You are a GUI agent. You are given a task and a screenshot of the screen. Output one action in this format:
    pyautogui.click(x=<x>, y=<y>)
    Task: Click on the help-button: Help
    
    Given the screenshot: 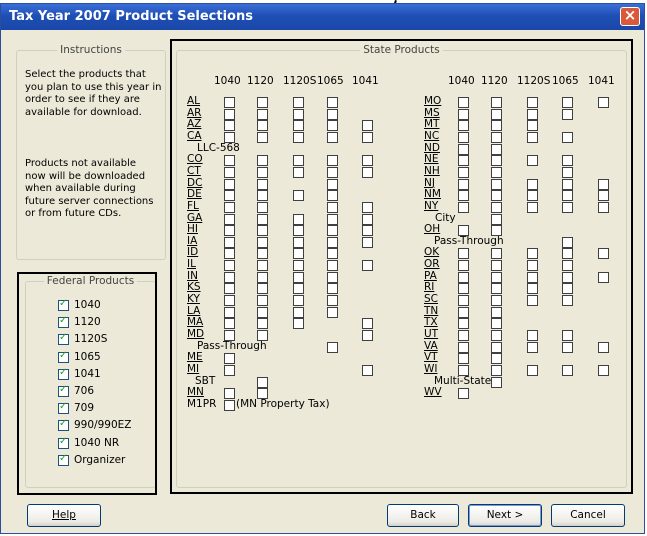 What is the action you would take?
    pyautogui.click(x=64, y=515)
    